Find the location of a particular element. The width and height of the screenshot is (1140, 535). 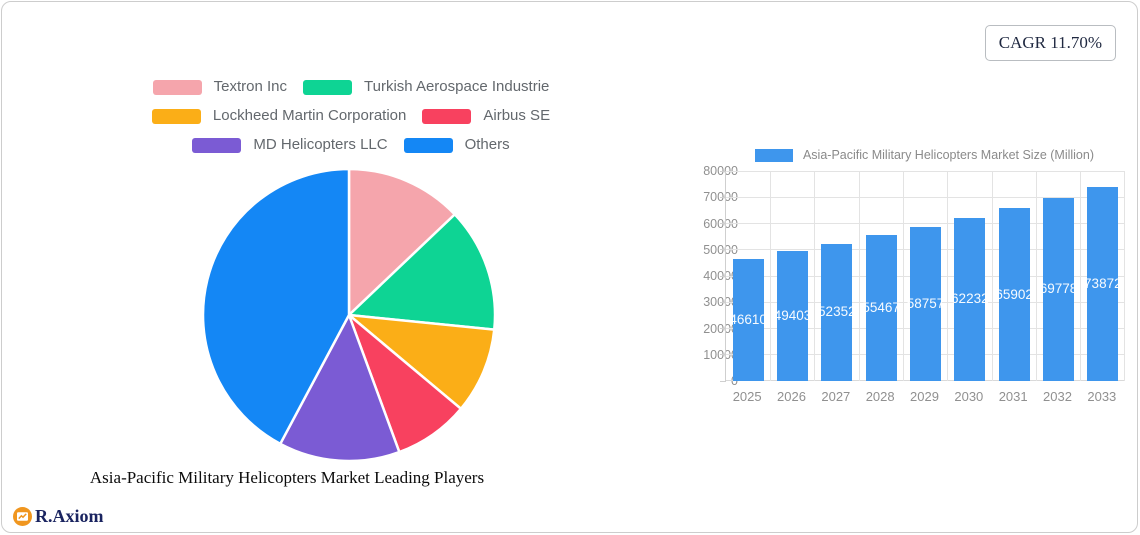

bar-2031: 65902 is located at coordinates (1014, 294).